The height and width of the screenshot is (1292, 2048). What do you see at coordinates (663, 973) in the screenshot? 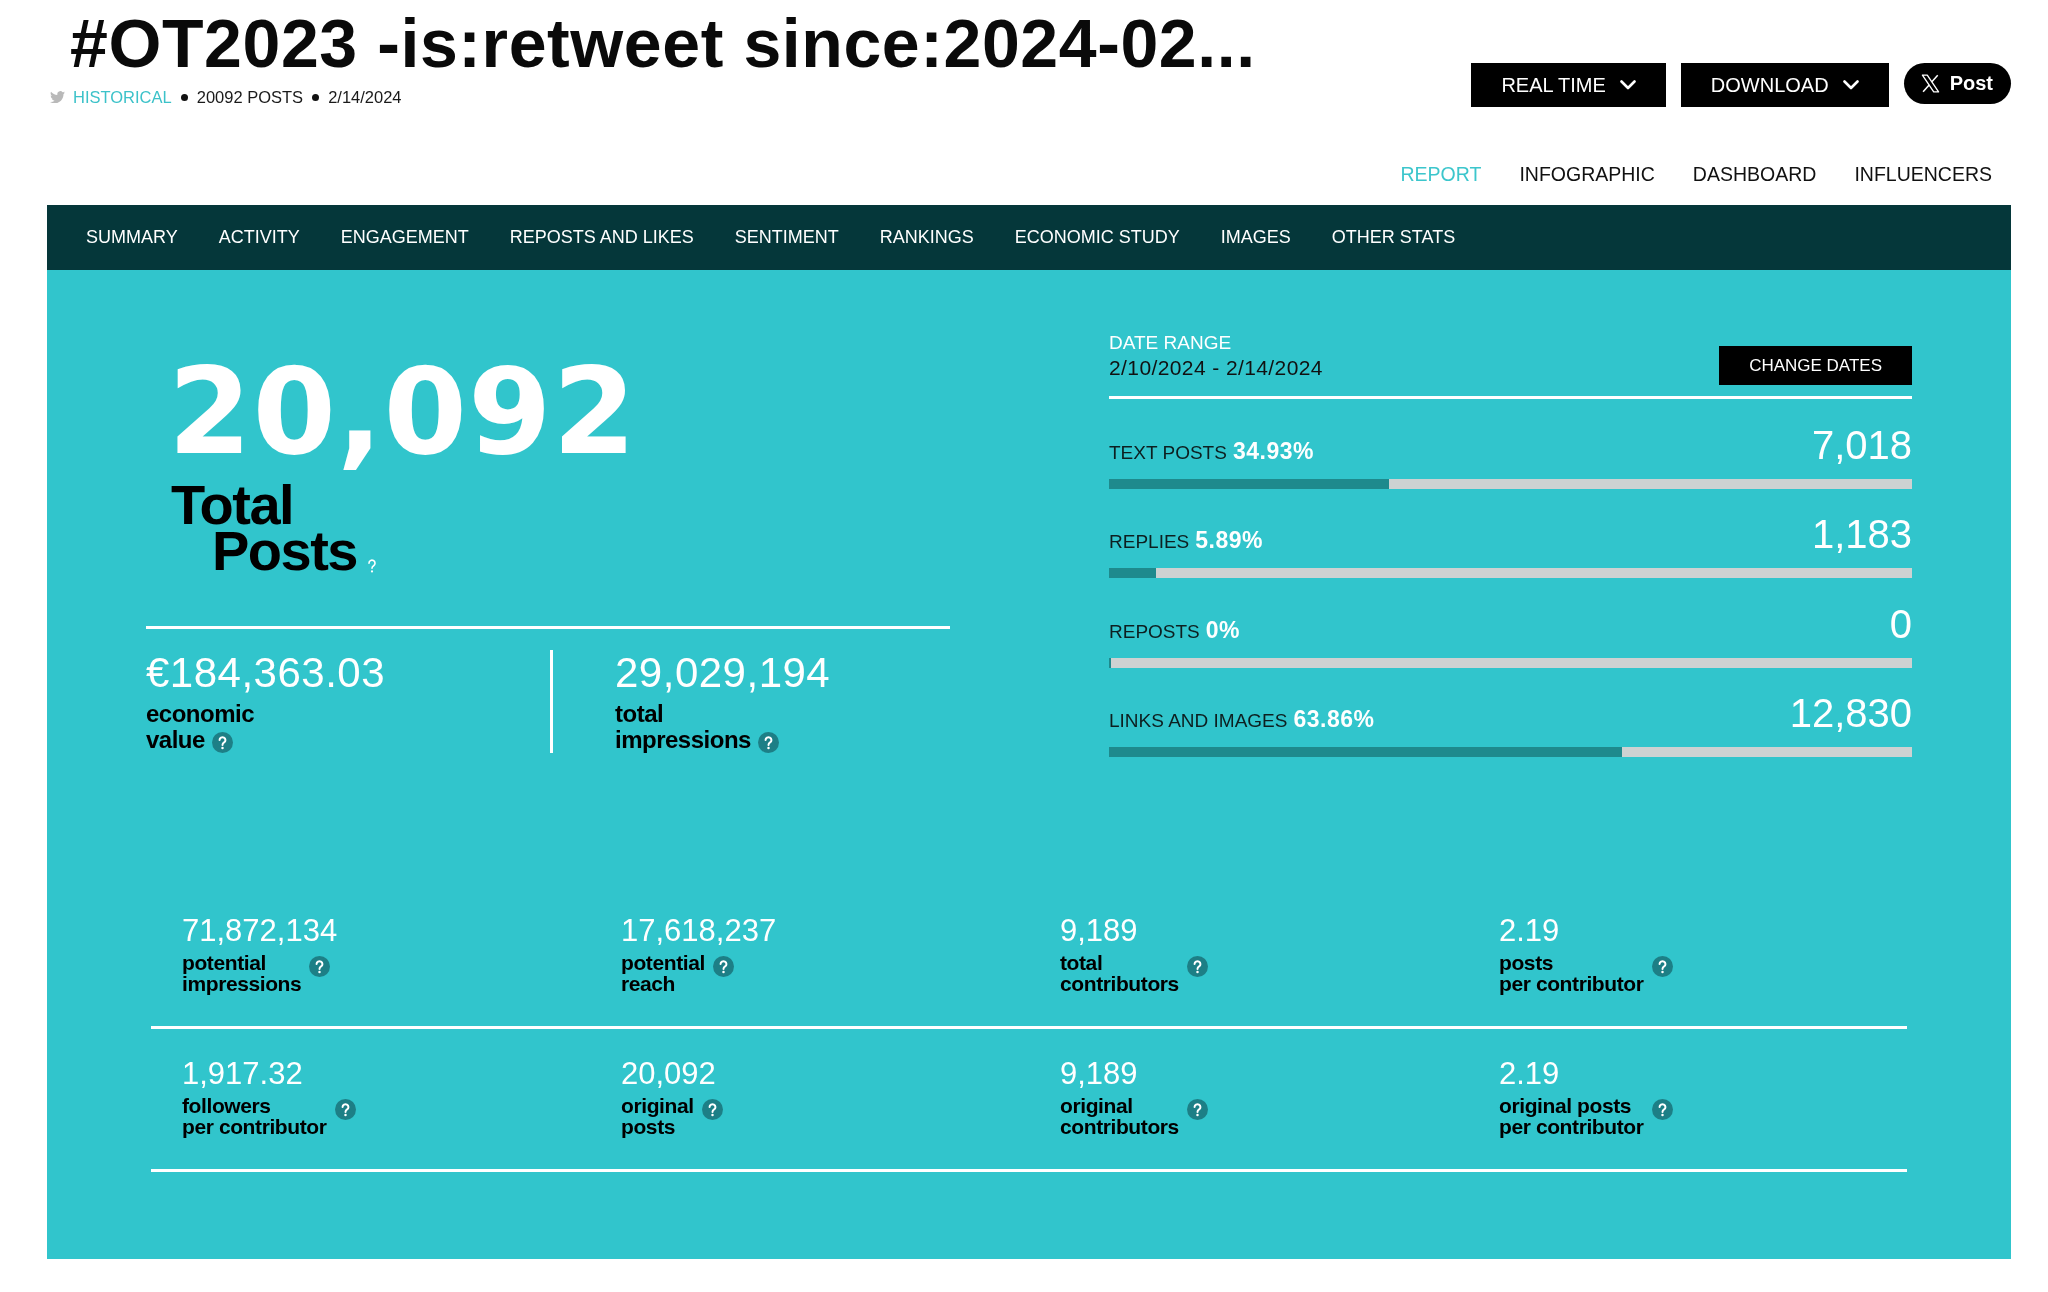
I see `stat-label: potential reach` at bounding box center [663, 973].